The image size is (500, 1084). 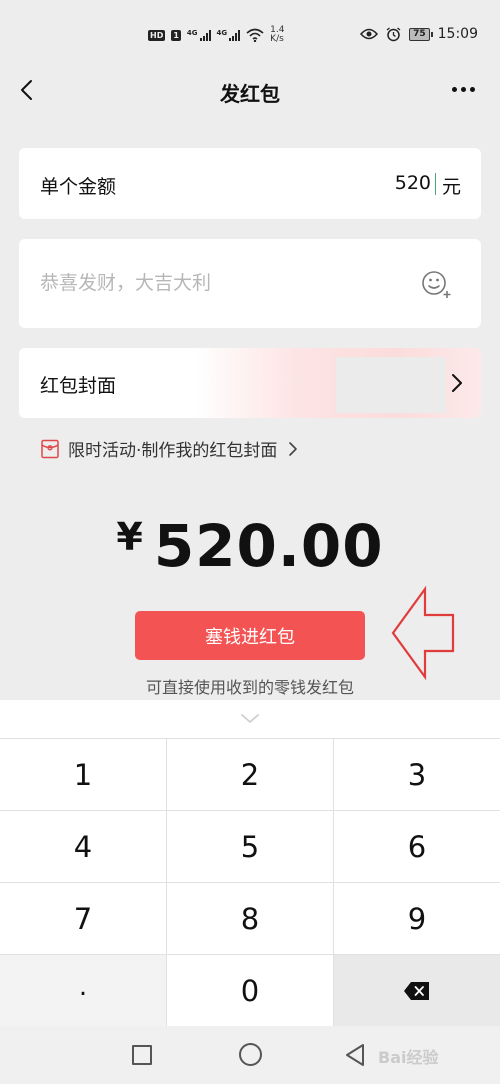 What do you see at coordinates (417, 846) in the screenshot?
I see `key-6: 6` at bounding box center [417, 846].